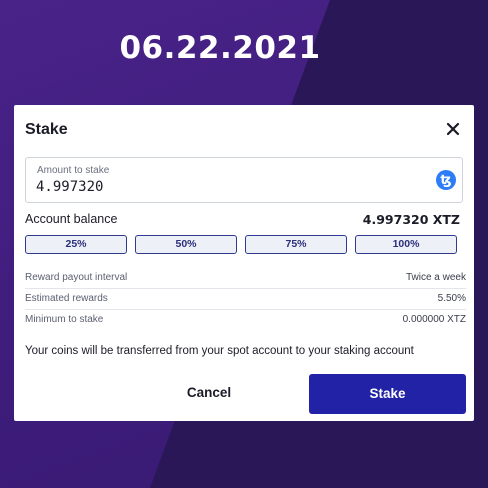  Describe the element at coordinates (220, 48) in the screenshot. I see `date-overlay: 06.22.2021` at that location.